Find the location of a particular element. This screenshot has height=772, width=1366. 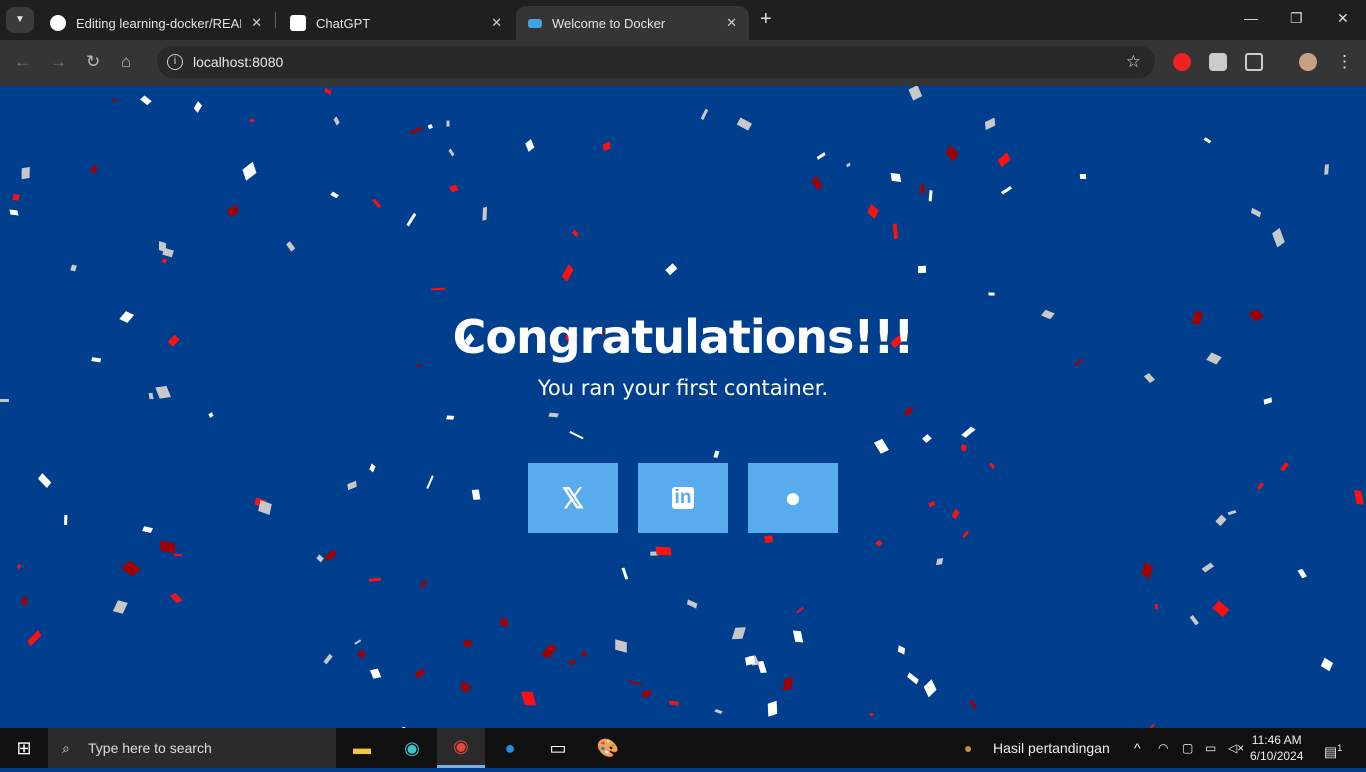

edge-icon: ◉ is located at coordinates (412, 748).